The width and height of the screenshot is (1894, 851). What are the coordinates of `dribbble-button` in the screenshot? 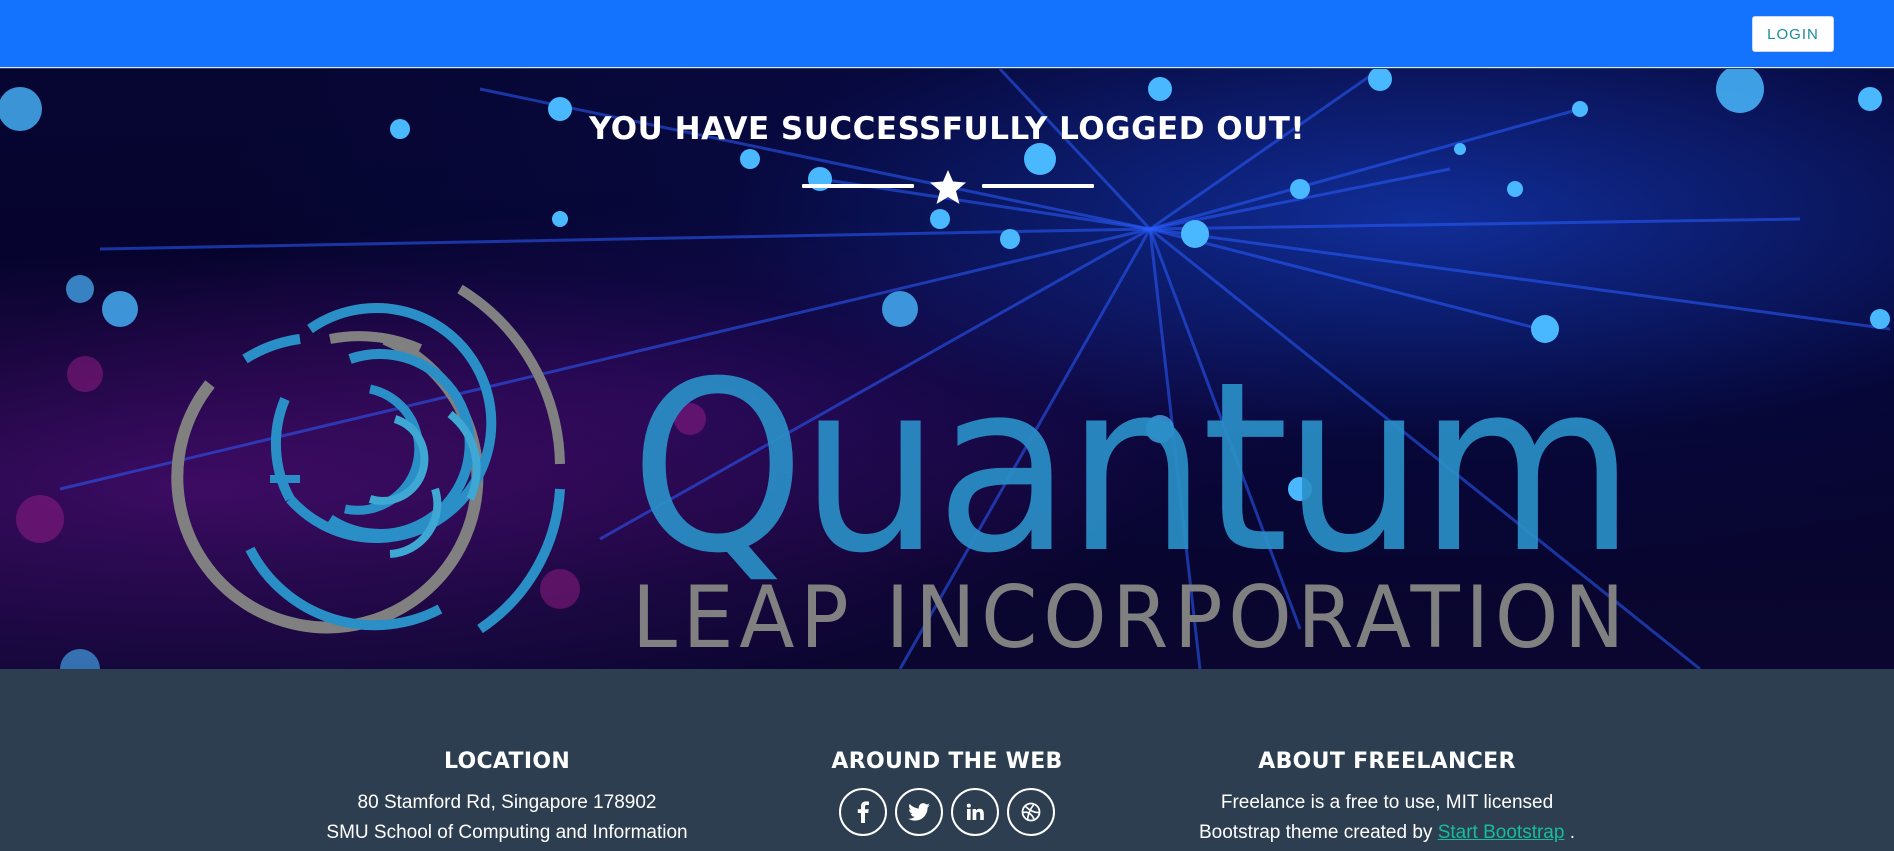 It's located at (1031, 812).